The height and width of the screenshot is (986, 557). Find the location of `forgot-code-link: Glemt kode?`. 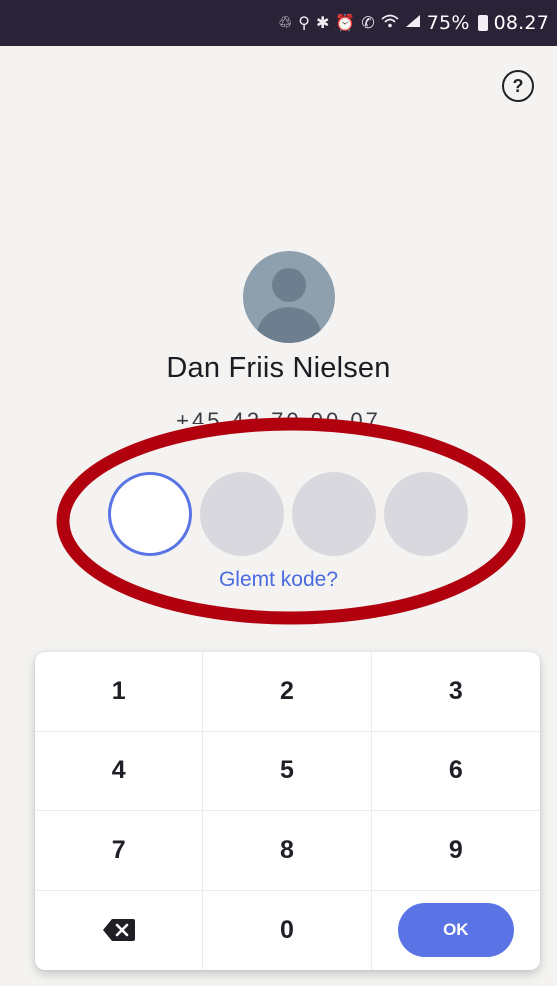

forgot-code-link: Glemt kode? is located at coordinates (278, 580).